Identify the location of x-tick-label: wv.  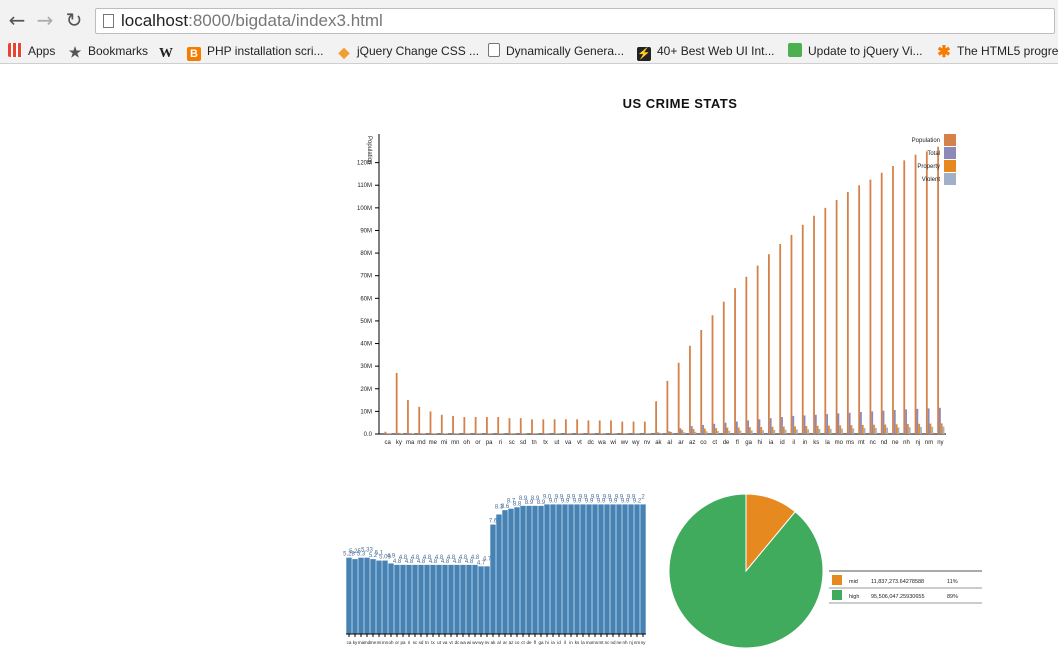
(475, 642).